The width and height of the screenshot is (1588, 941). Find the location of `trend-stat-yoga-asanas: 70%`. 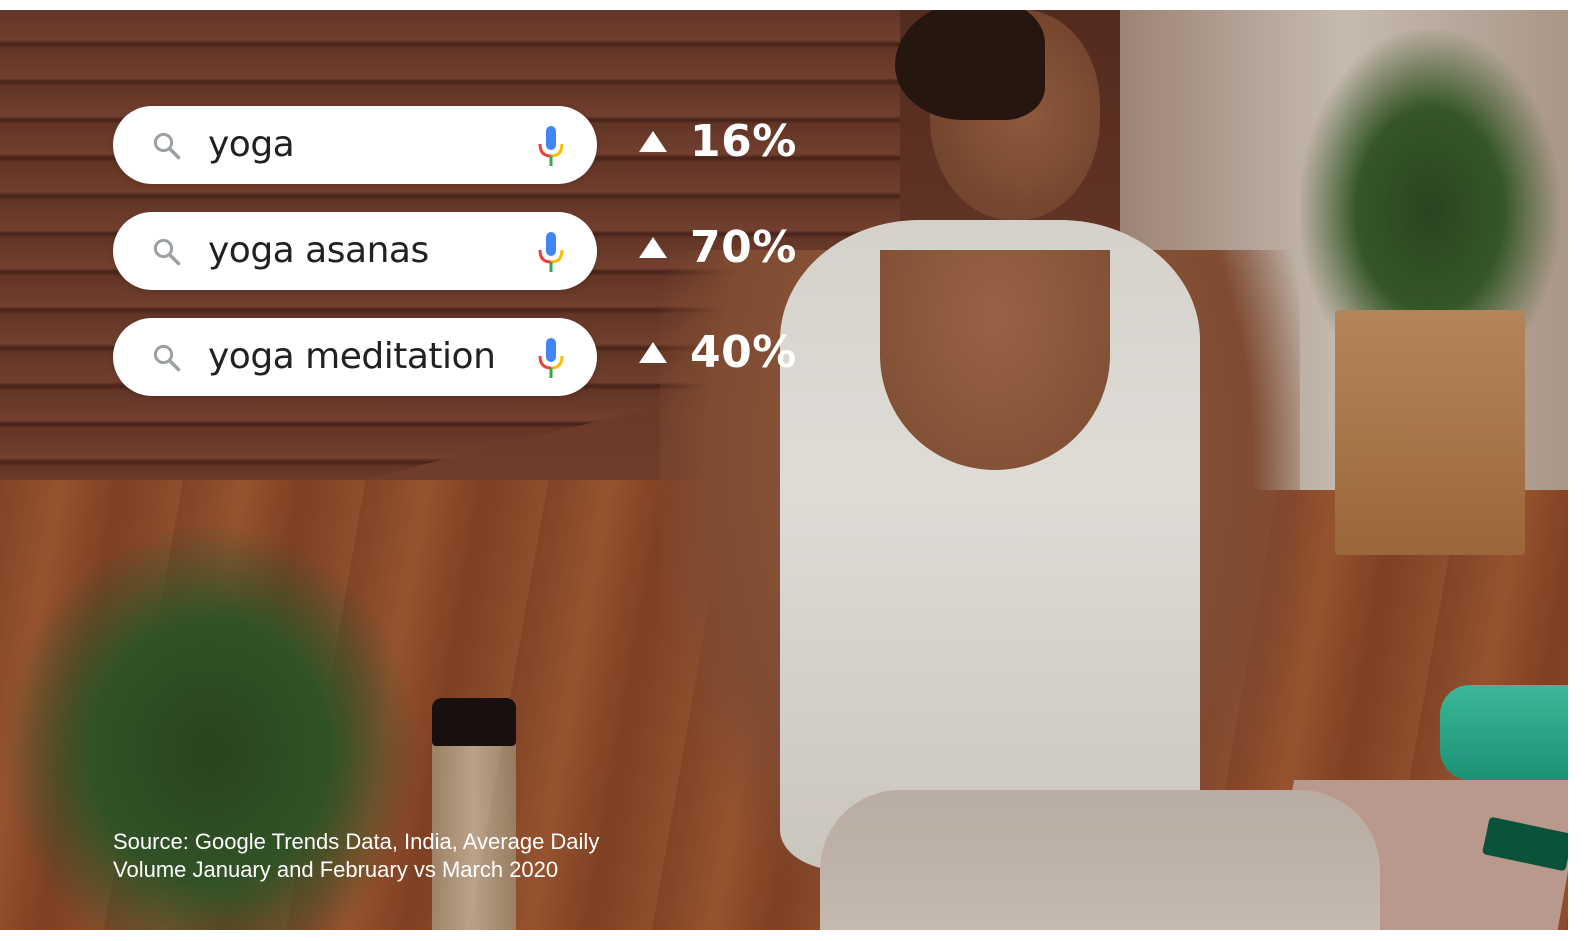

trend-stat-yoga-asanas: 70% is located at coordinates (717, 247).